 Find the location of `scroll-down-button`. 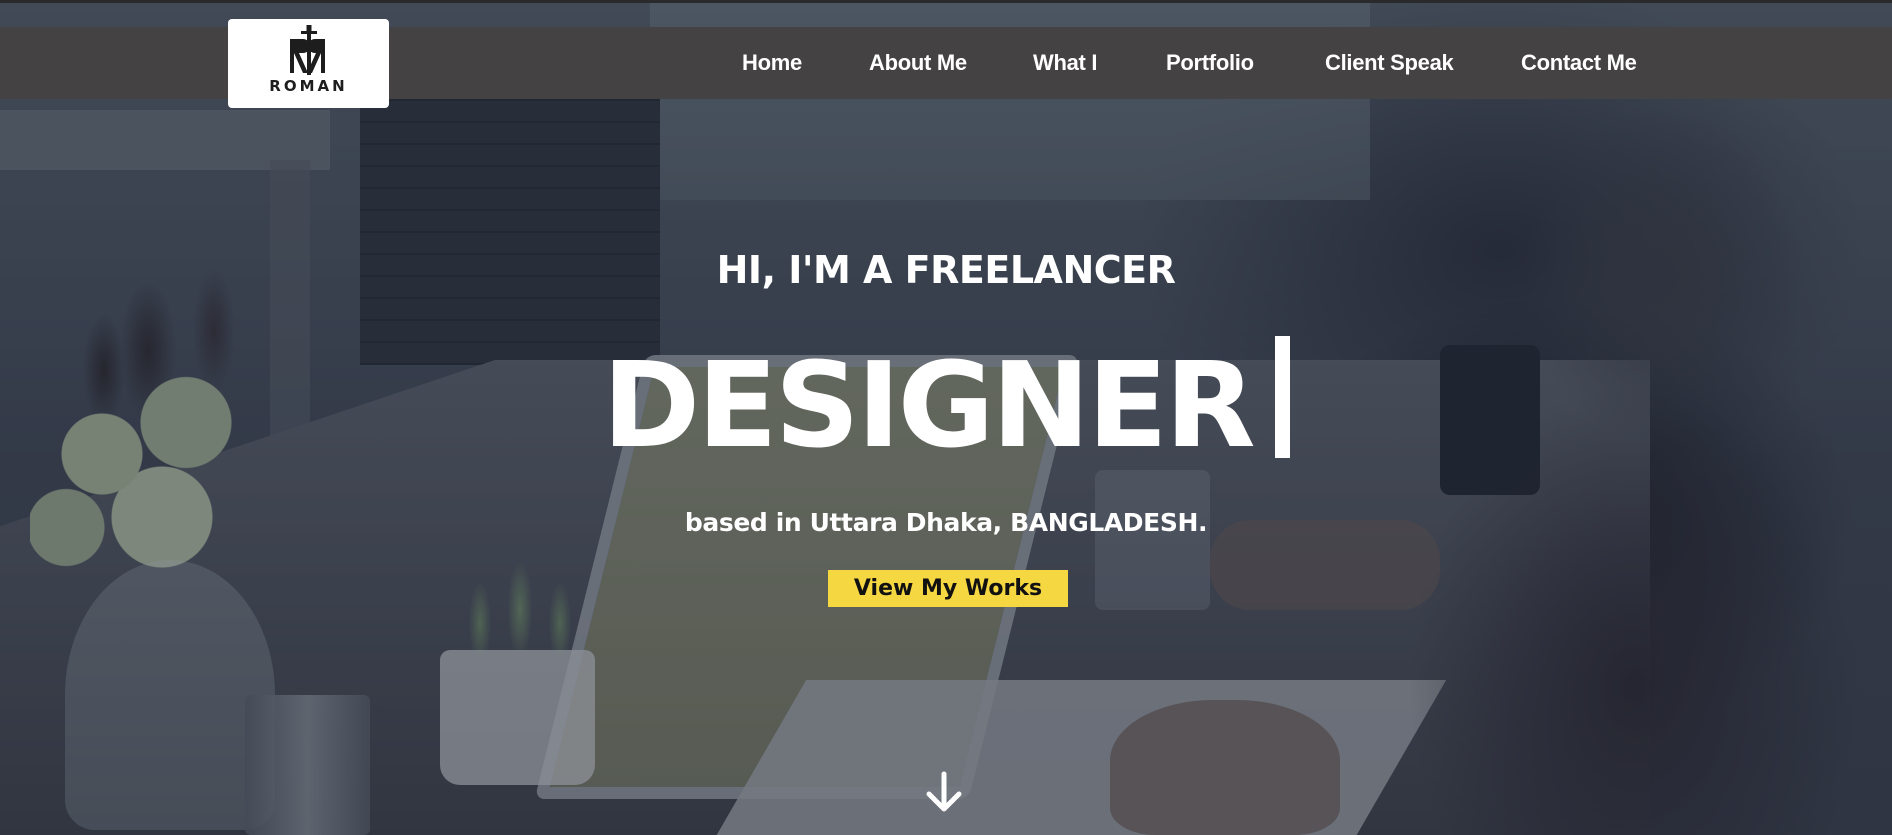

scroll-down-button is located at coordinates (944, 792).